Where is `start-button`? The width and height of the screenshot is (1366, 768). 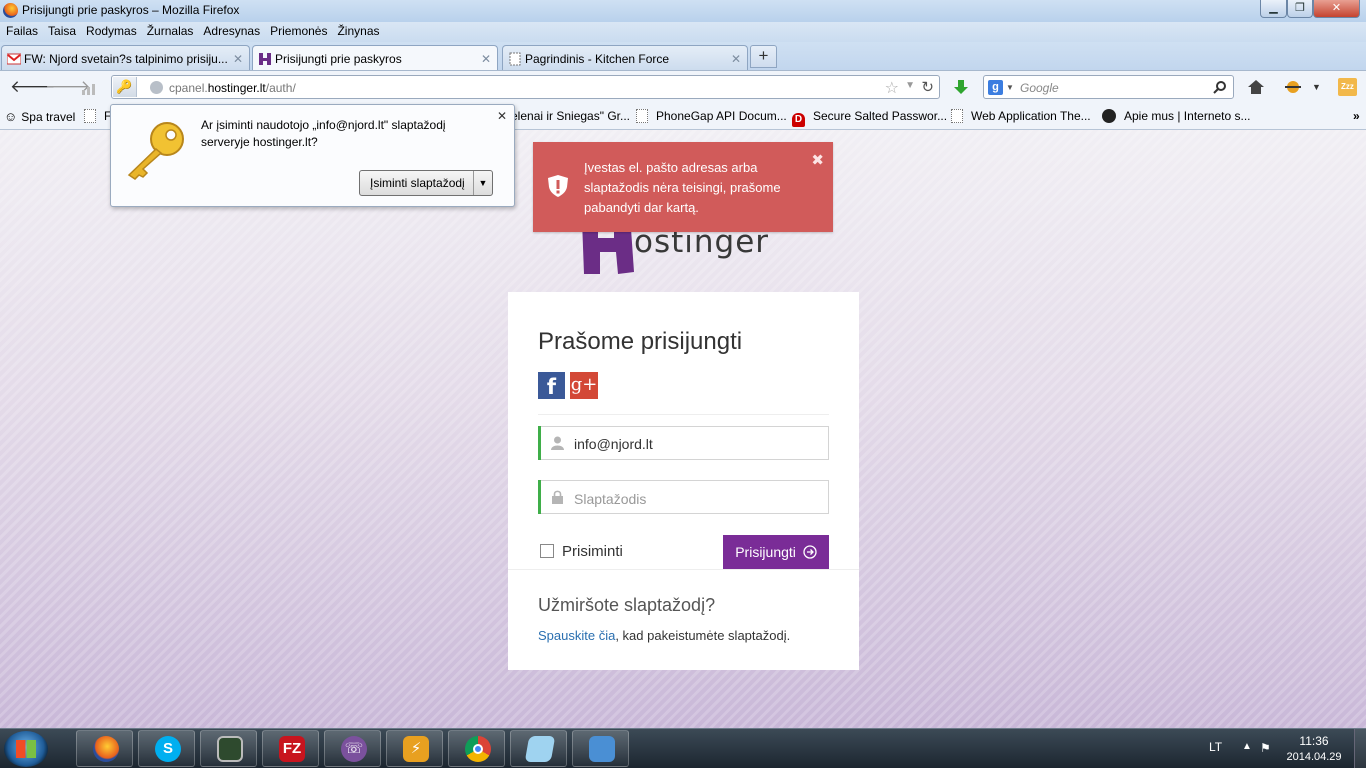 start-button is located at coordinates (26, 749).